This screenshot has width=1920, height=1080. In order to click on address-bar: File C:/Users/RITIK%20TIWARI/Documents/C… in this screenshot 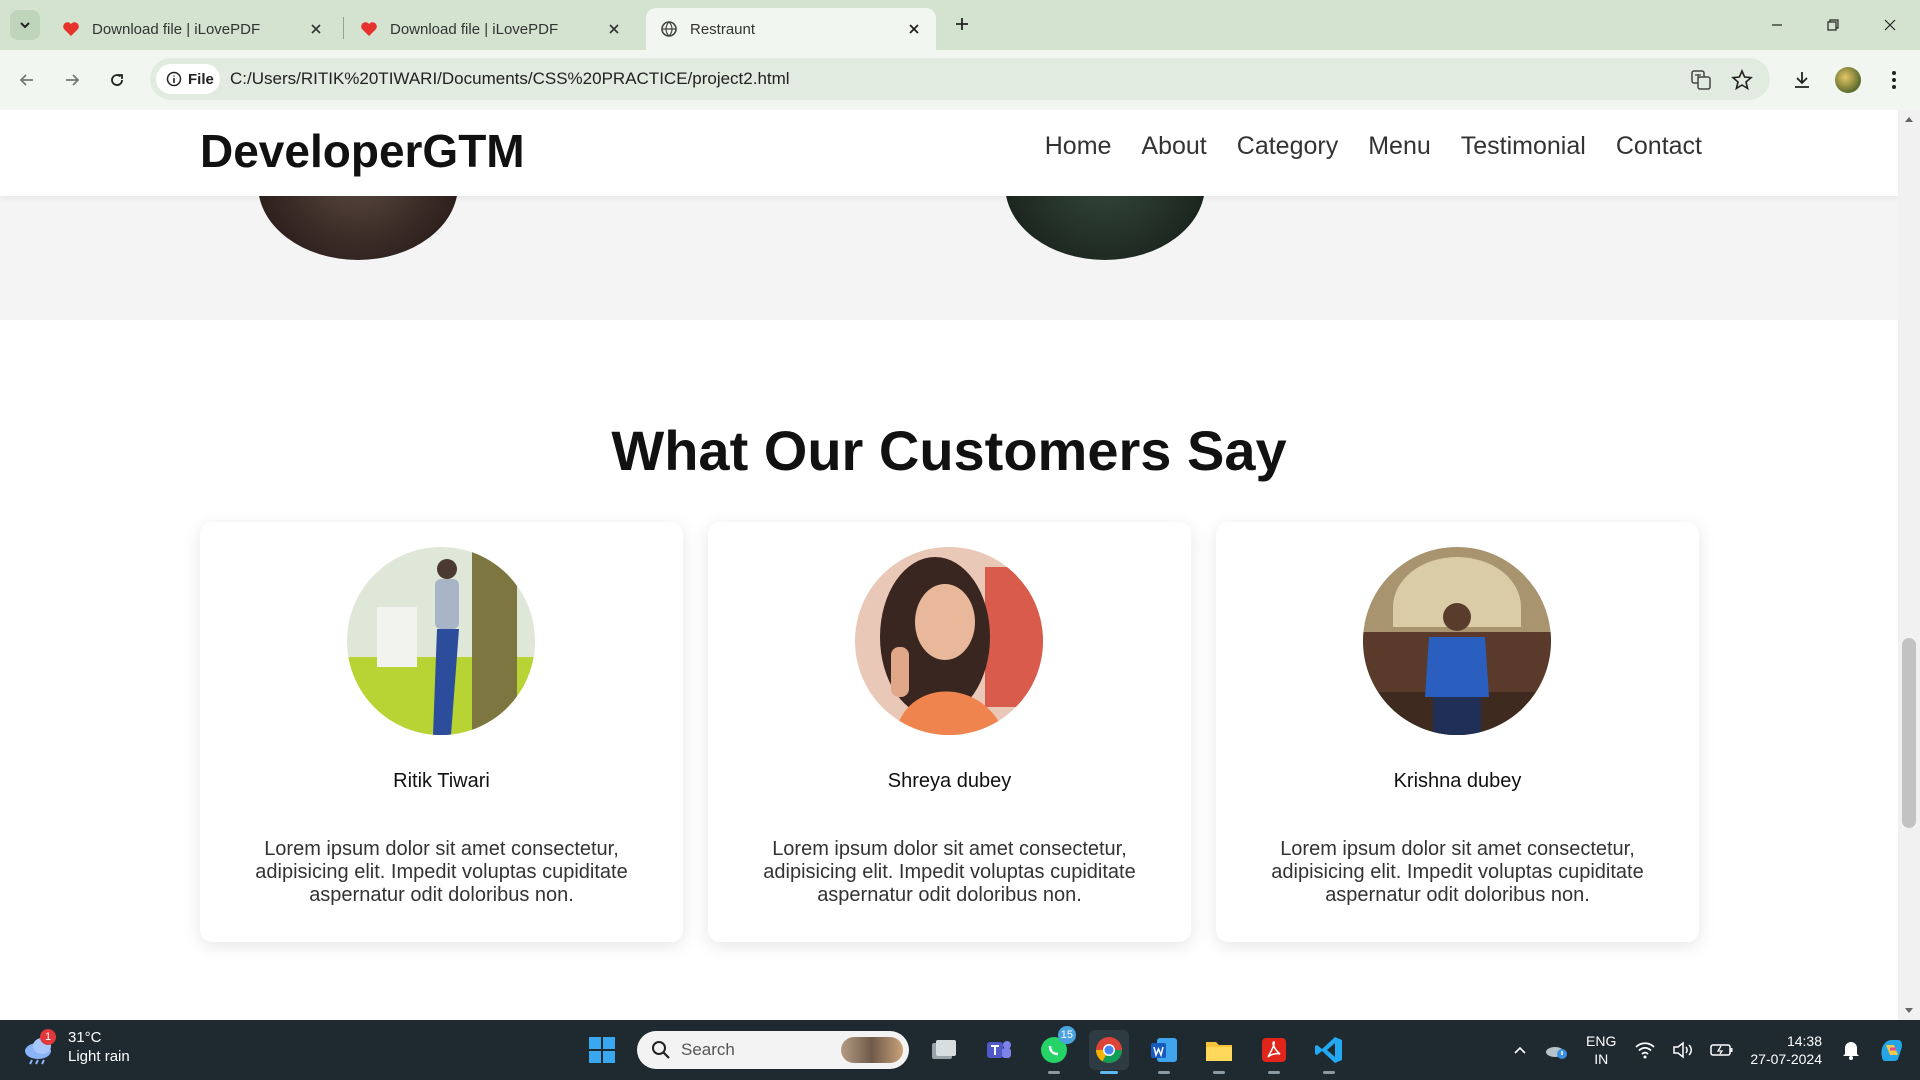, I will do `click(960, 79)`.